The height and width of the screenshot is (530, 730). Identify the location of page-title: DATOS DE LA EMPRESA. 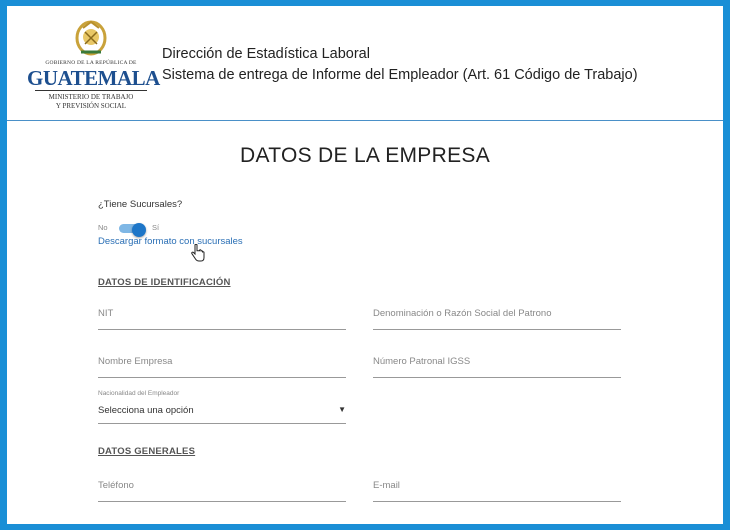
(365, 155).